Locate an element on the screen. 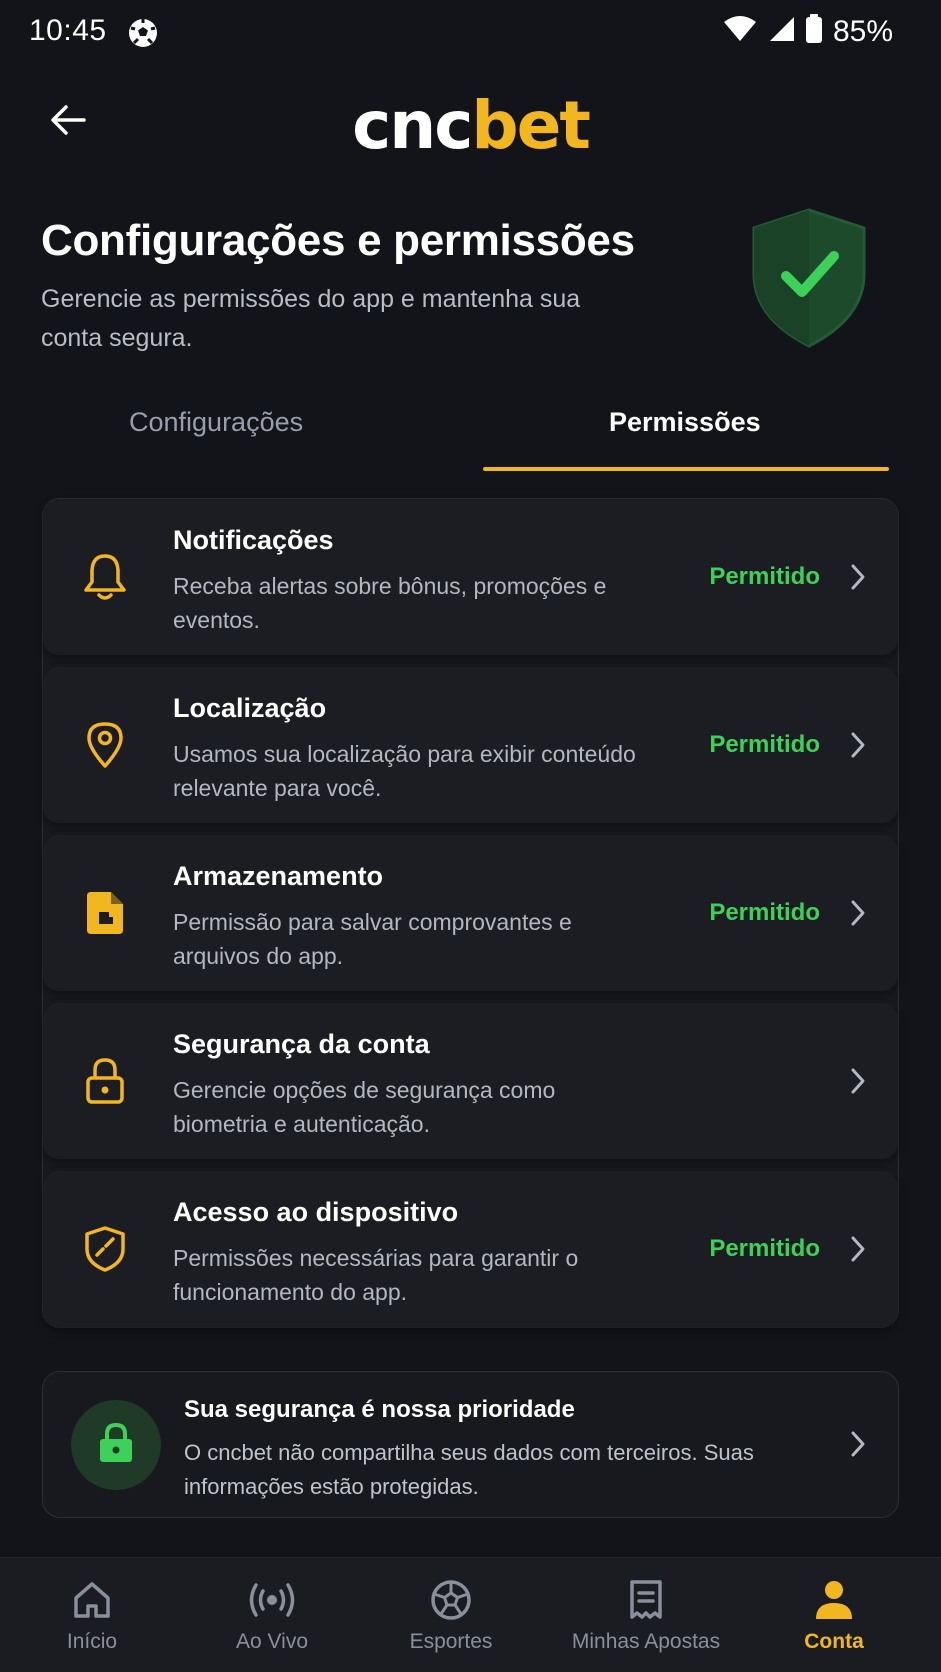 The image size is (941, 1672). nav-item-minhas-apostas: Minhas Apostas is located at coordinates (646, 1615).